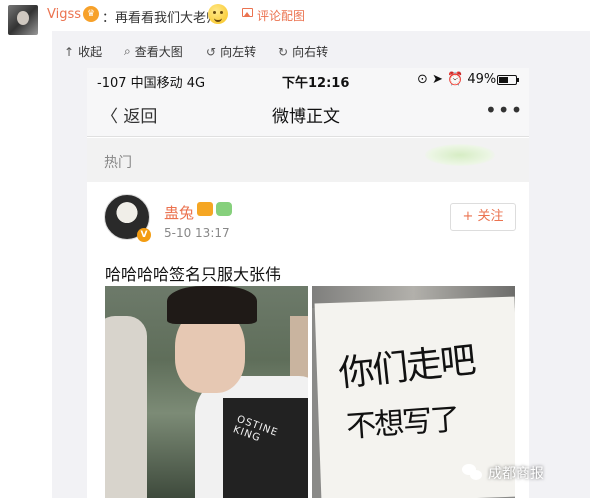  What do you see at coordinates (473, 473) in the screenshot?
I see `wechat-icon` at bounding box center [473, 473].